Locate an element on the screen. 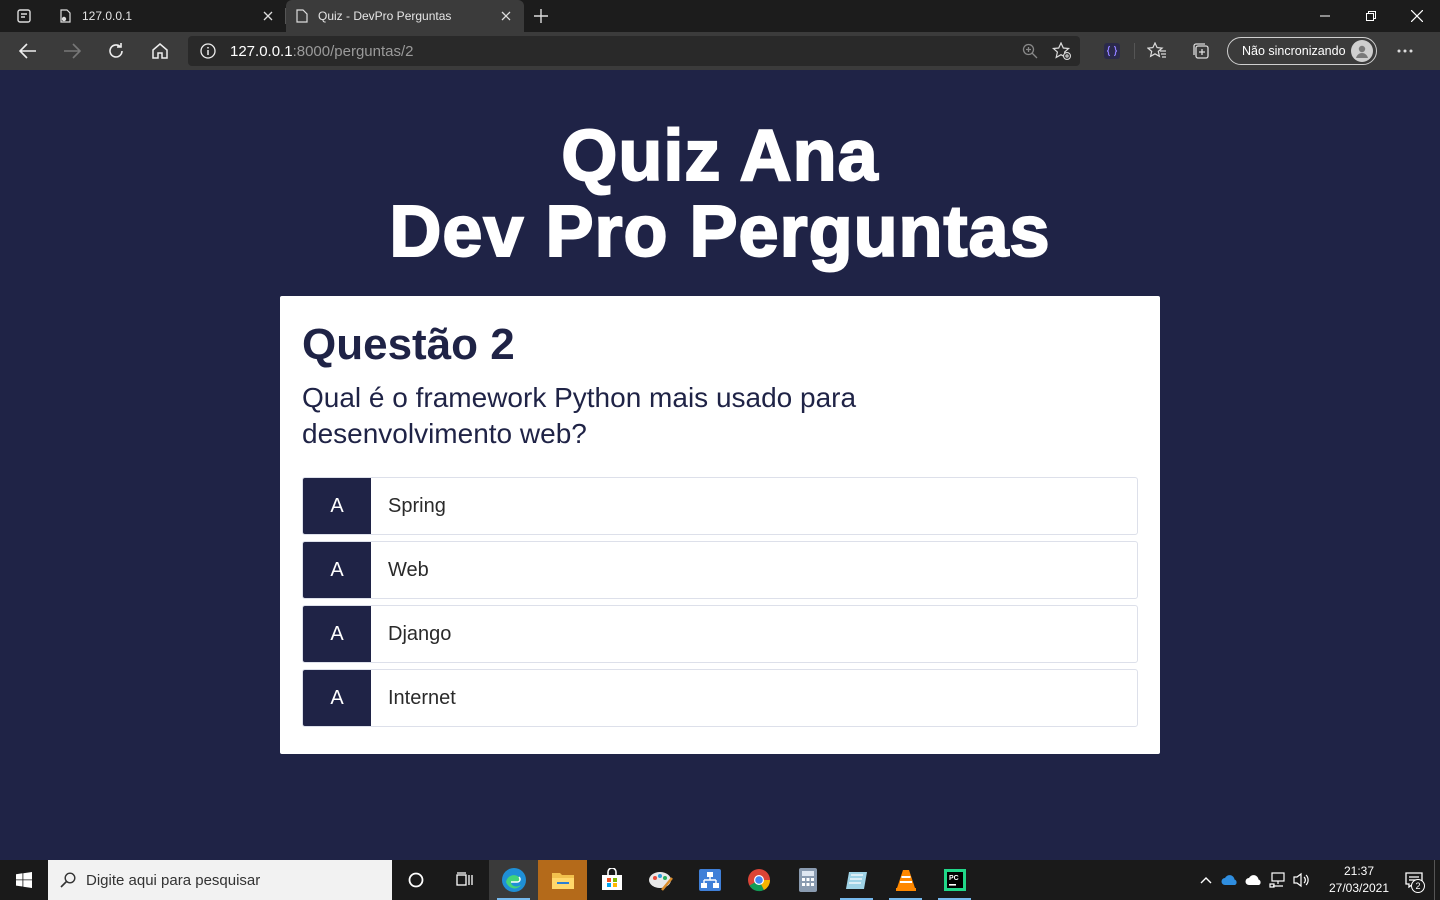 This screenshot has height=900, width=1440. chevron-up-icon is located at coordinates (1206, 880).